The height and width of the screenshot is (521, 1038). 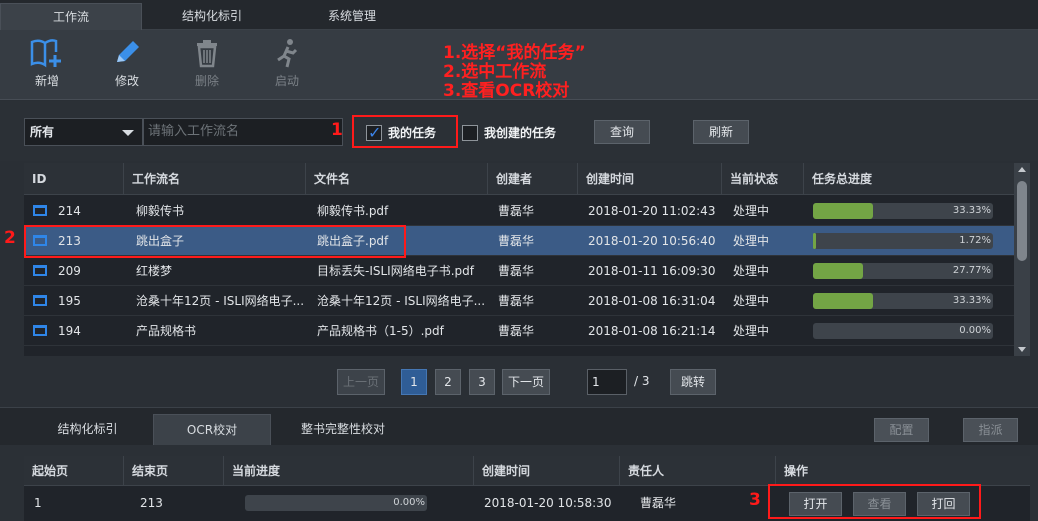 I want to click on scope-select-value: 所有, so click(x=42, y=132).